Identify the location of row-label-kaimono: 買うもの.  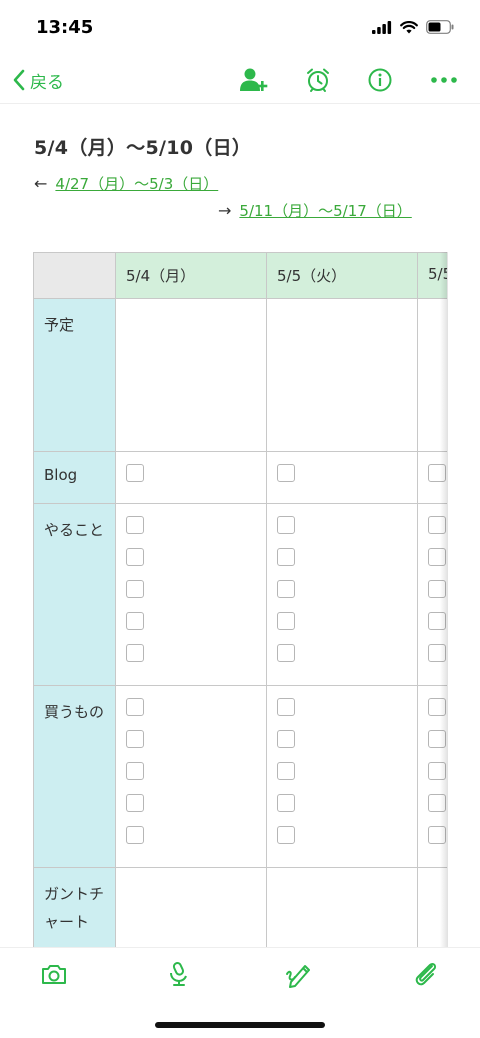
(74, 776).